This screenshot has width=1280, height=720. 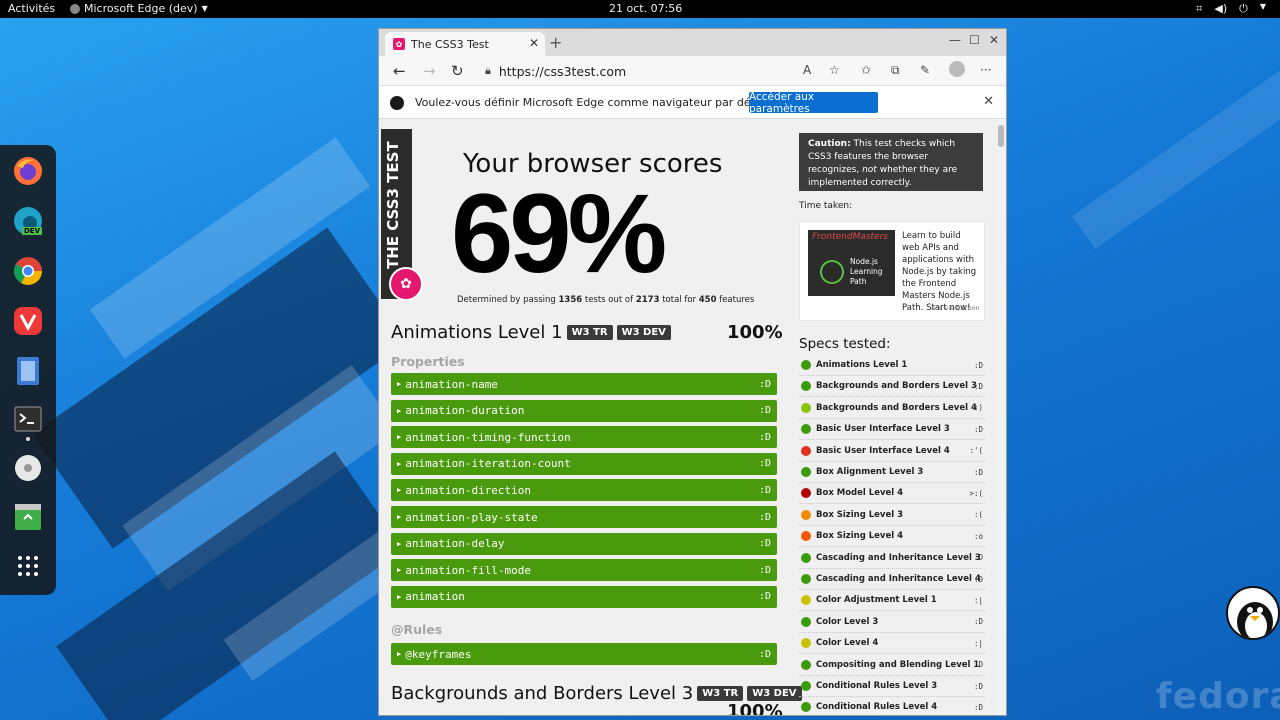 What do you see at coordinates (468, 490) in the screenshot?
I see `feature-name: animation-direction` at bounding box center [468, 490].